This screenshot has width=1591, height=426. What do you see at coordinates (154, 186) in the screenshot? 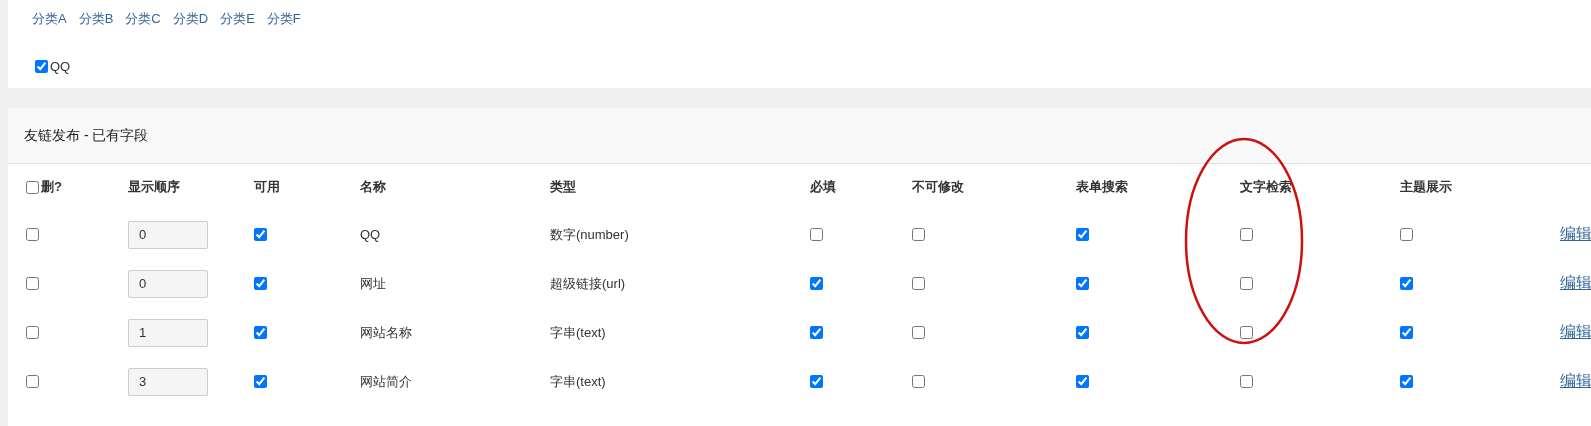
I see `column-header: 显示顺序` at bounding box center [154, 186].